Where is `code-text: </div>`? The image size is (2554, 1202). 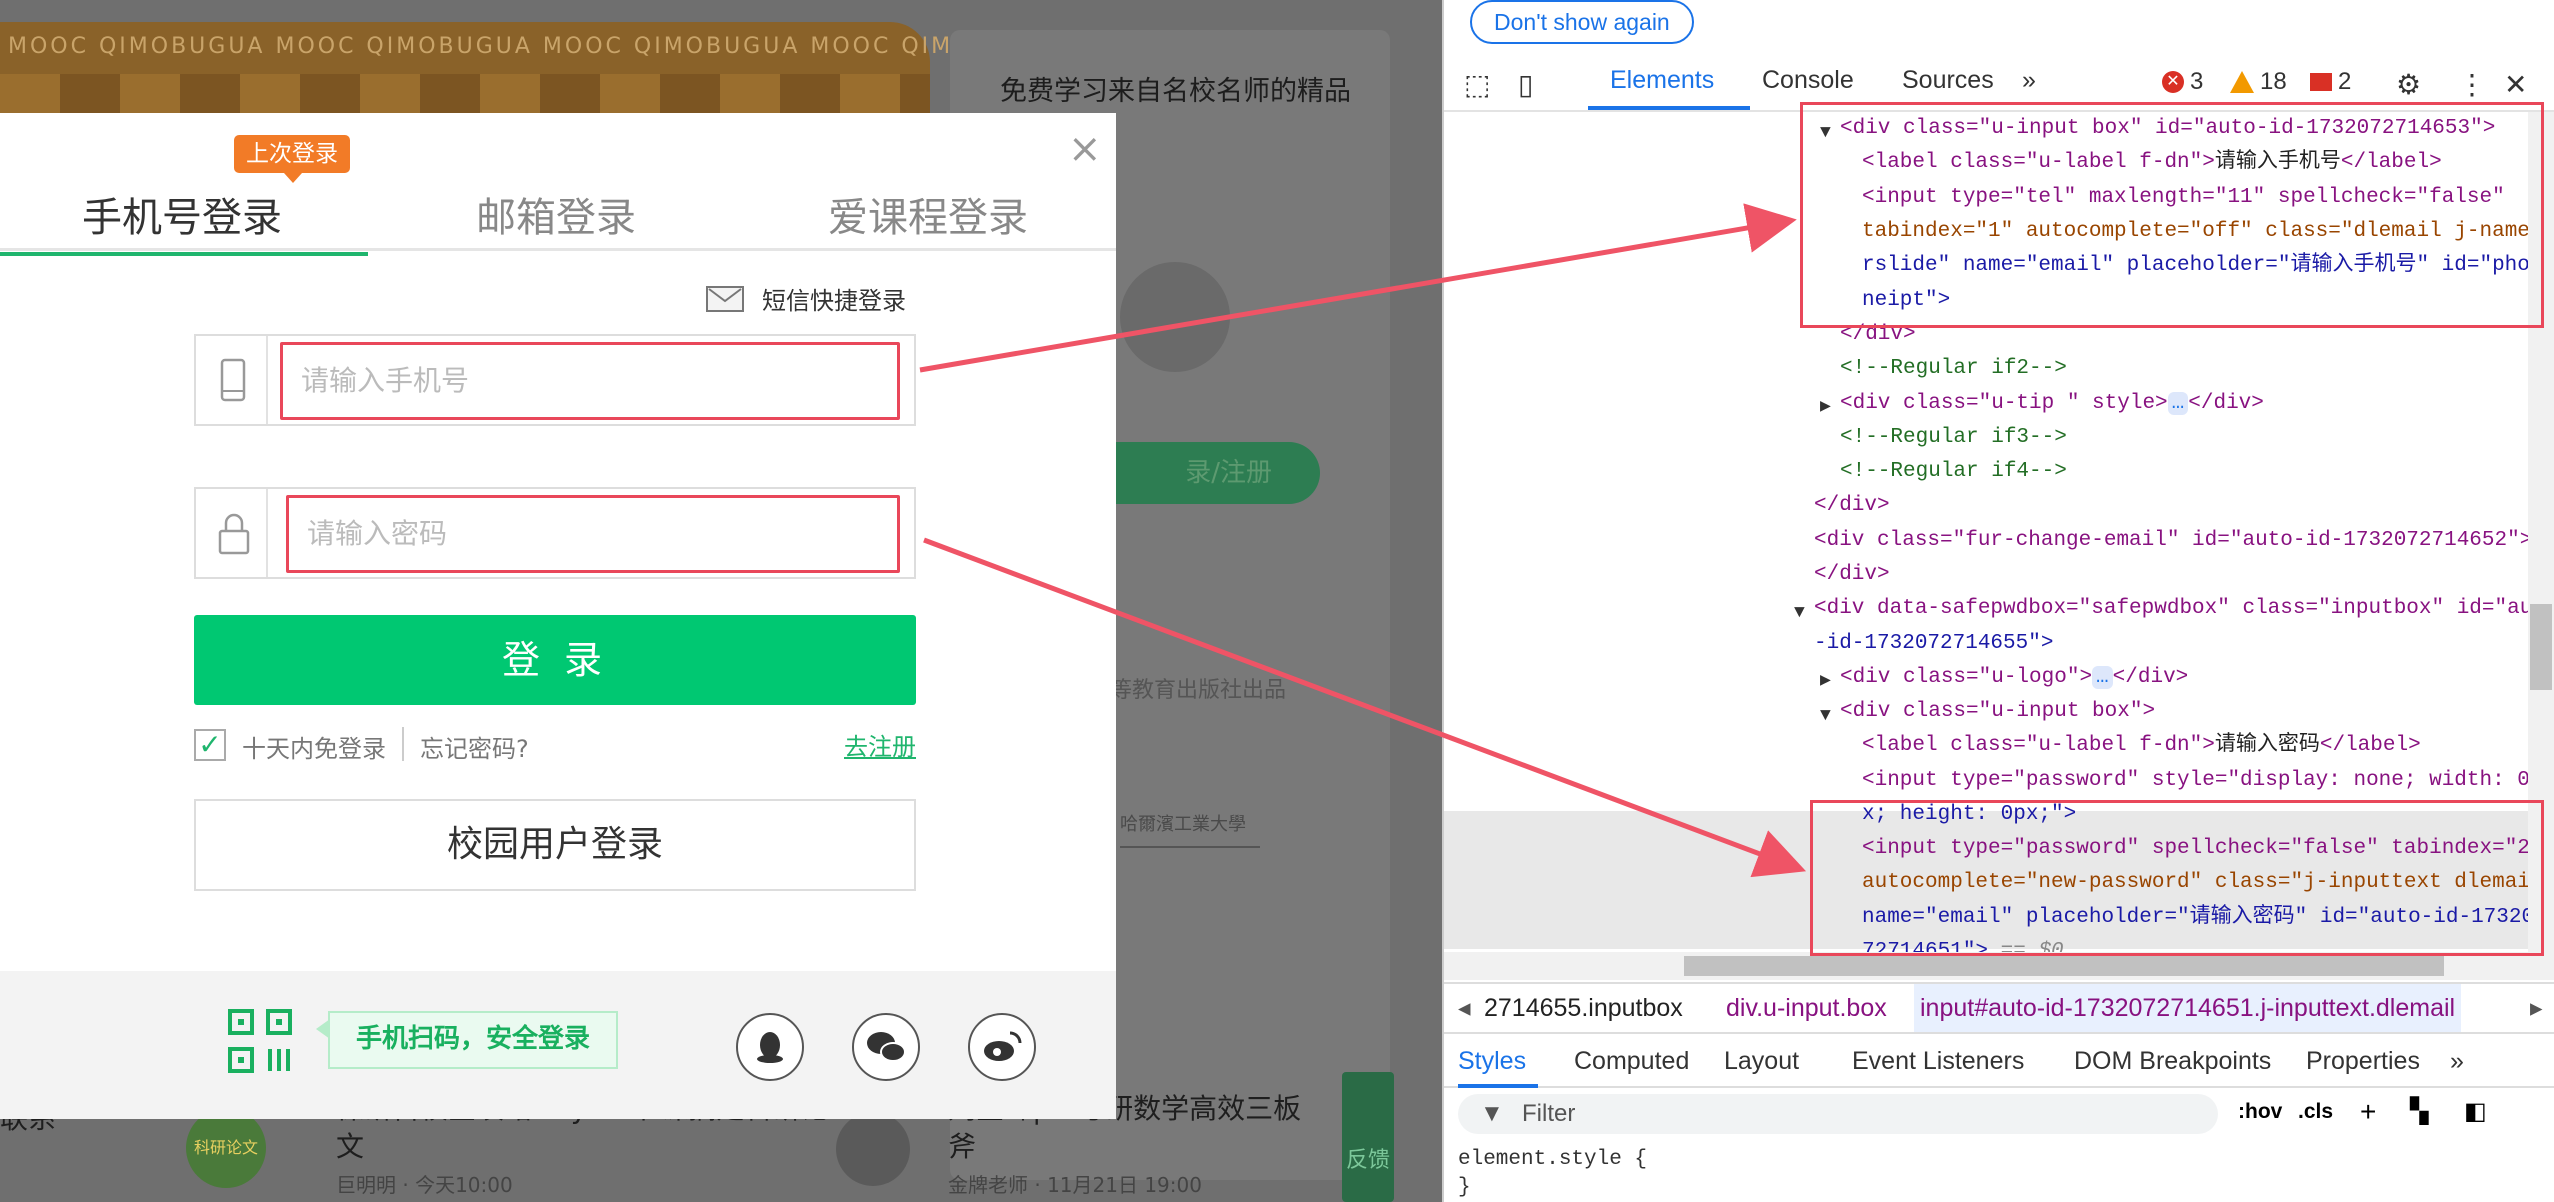 code-text: </div> is located at coordinates (1852, 505).